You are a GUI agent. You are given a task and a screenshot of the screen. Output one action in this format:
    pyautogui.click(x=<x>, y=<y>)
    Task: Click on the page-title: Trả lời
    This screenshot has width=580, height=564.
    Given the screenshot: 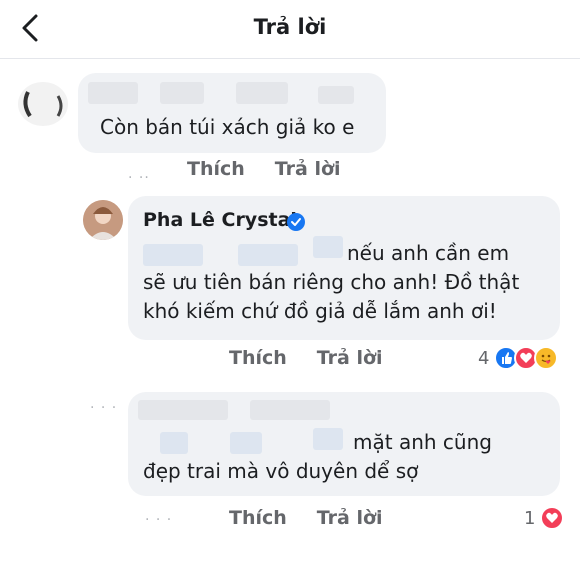 What is the action you would take?
    pyautogui.click(x=290, y=27)
    